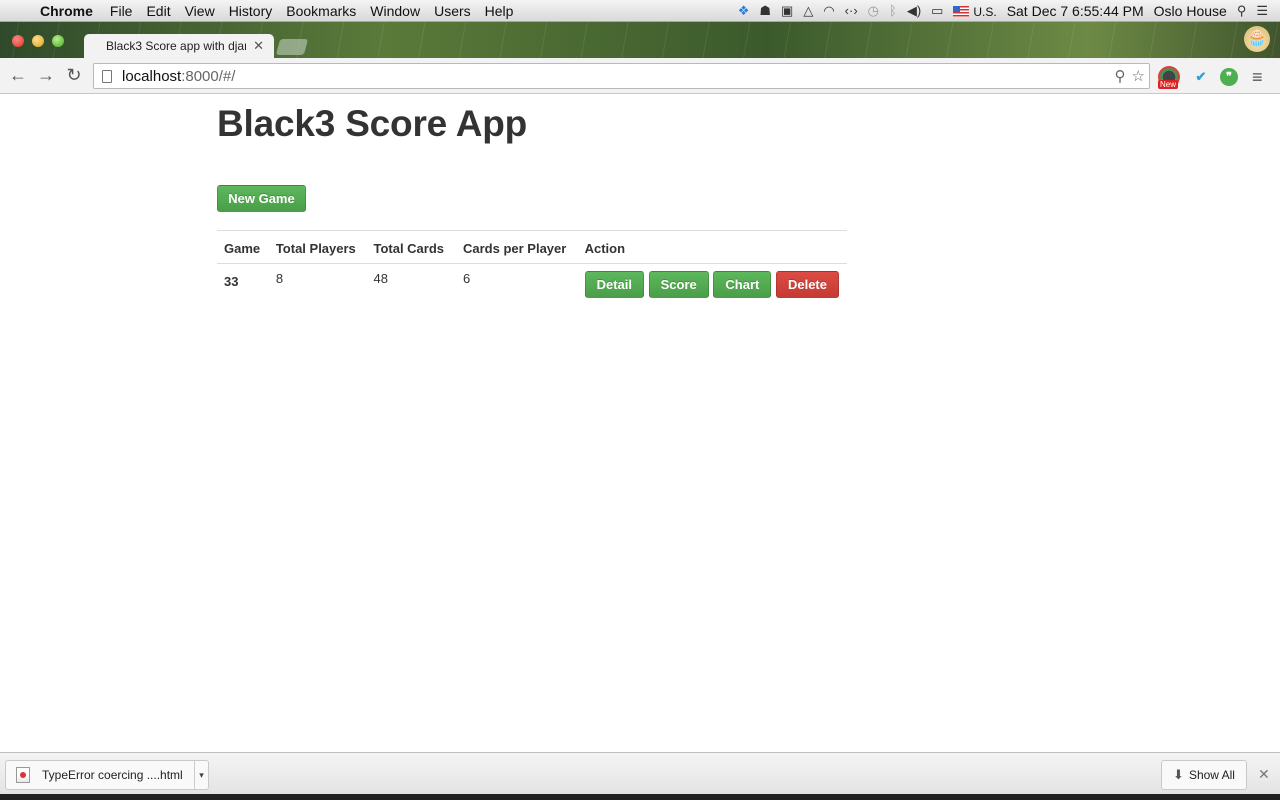  Describe the element at coordinates (163, 11) in the screenshot. I see `menu-edit: Edit` at that location.